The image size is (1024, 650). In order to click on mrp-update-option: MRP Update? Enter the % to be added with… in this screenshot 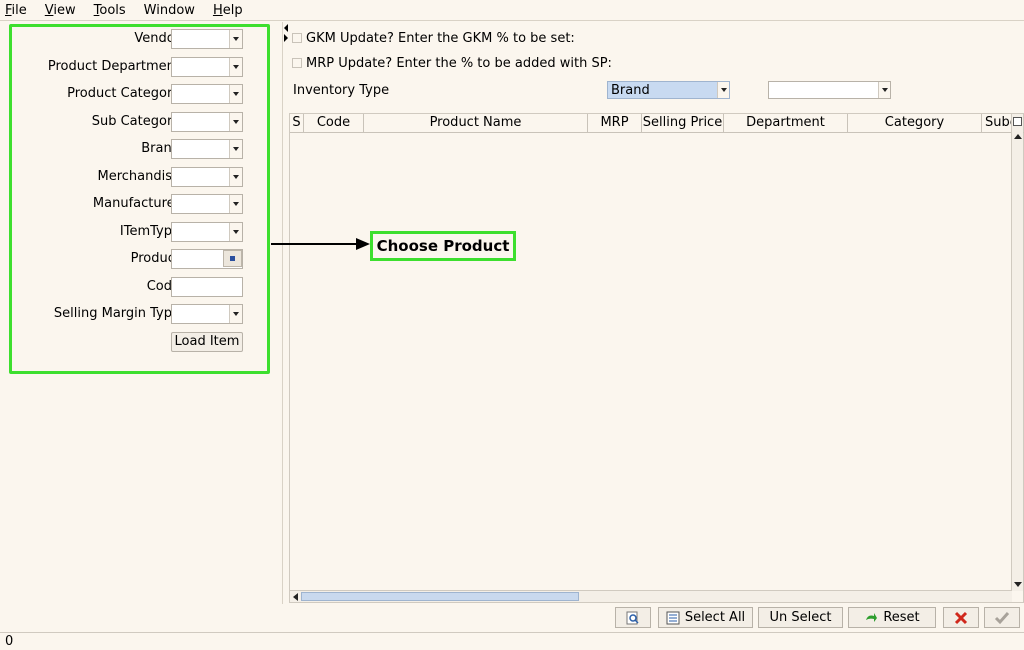, I will do `click(452, 63)`.